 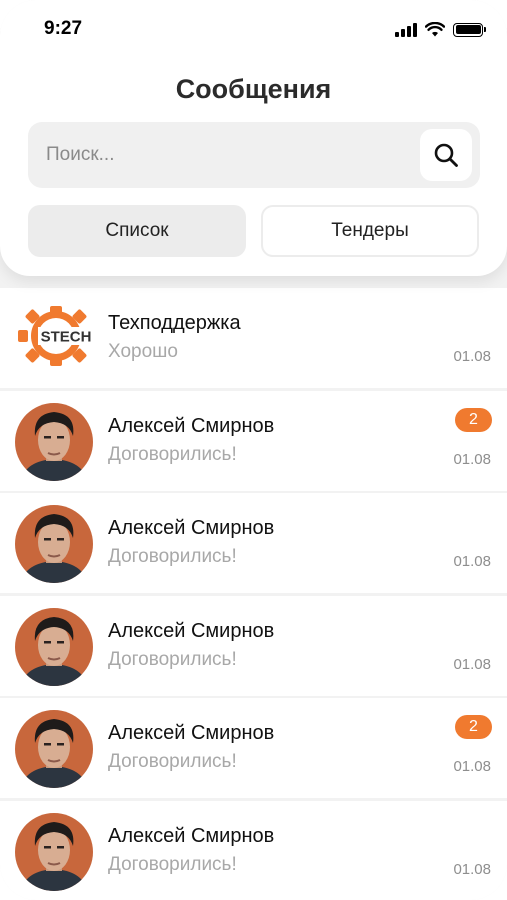 What do you see at coordinates (236, 155) in the screenshot?
I see `search-input` at bounding box center [236, 155].